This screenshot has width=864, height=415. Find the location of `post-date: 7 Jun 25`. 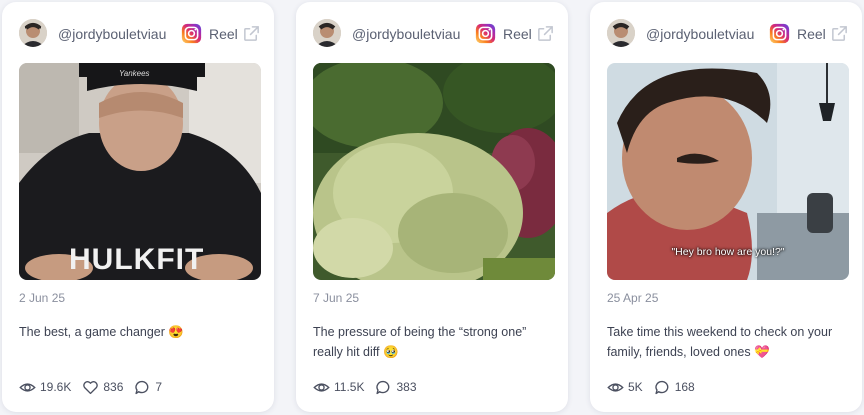

post-date: 7 Jun 25 is located at coordinates (336, 298).